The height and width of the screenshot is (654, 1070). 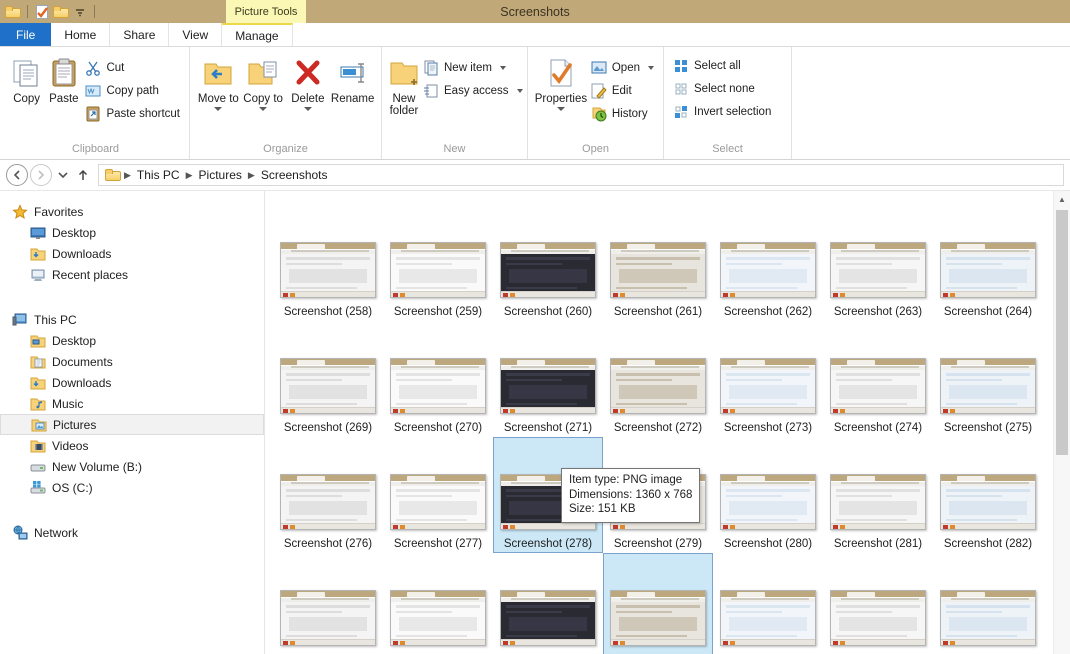 What do you see at coordinates (878, 495) in the screenshot?
I see `file-item: Screenshot (281)` at bounding box center [878, 495].